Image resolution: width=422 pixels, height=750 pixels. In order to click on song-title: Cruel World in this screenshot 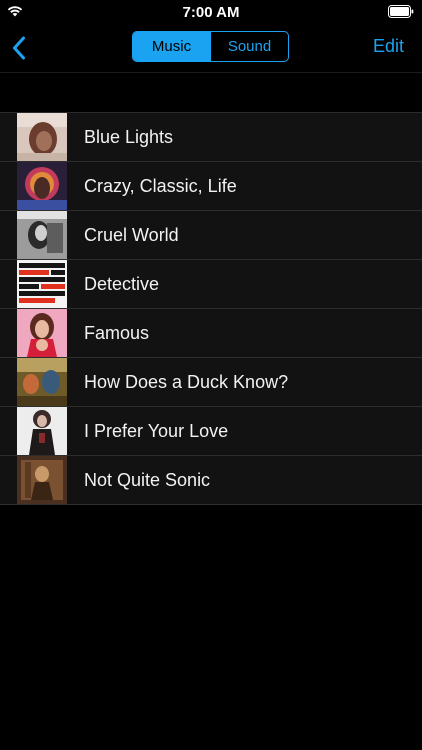, I will do `click(131, 235)`.